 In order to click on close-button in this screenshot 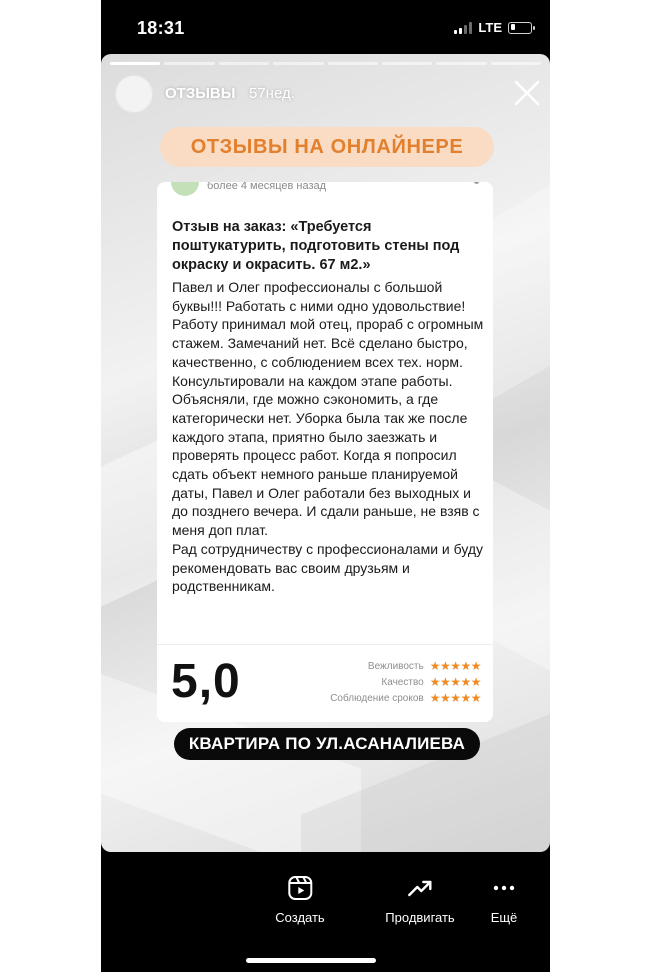, I will do `click(527, 93)`.